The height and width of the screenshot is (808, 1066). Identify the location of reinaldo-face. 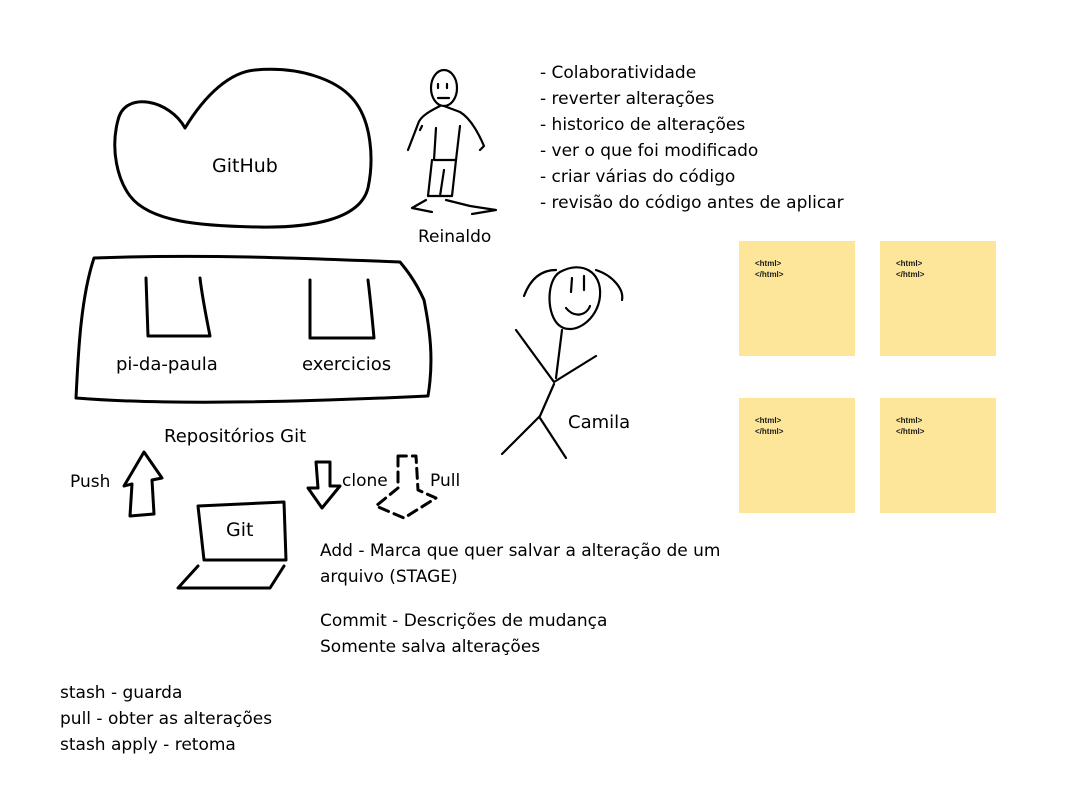
(443, 91).